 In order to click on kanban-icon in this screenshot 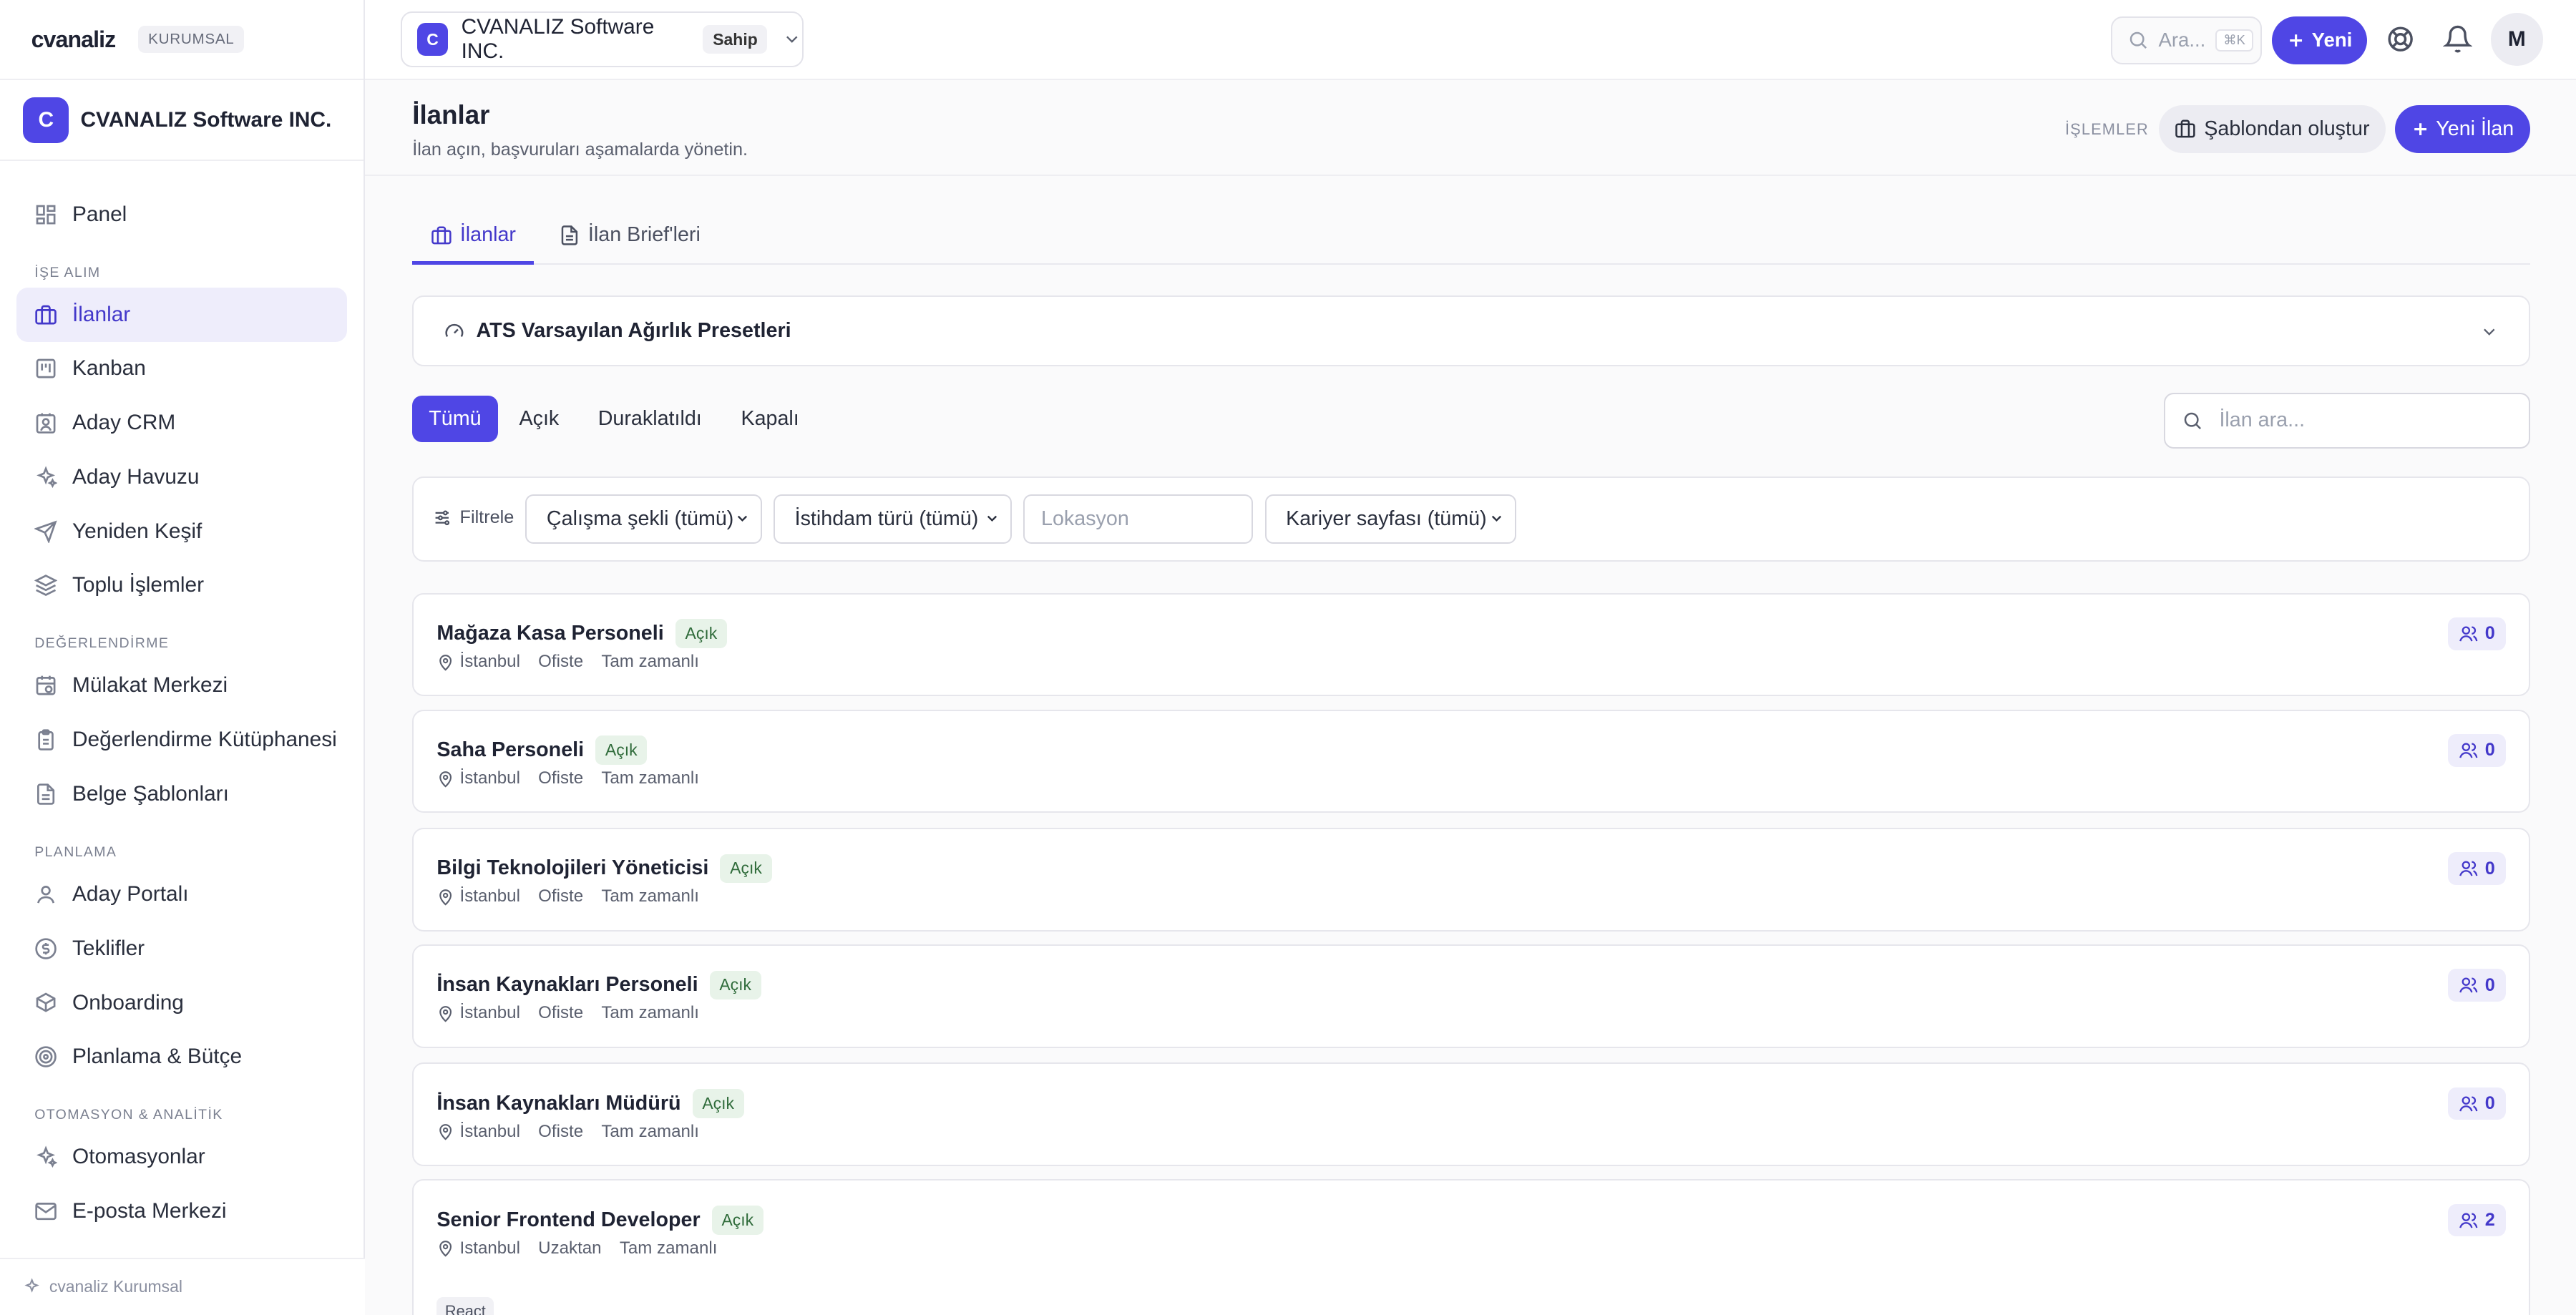, I will do `click(45, 369)`.